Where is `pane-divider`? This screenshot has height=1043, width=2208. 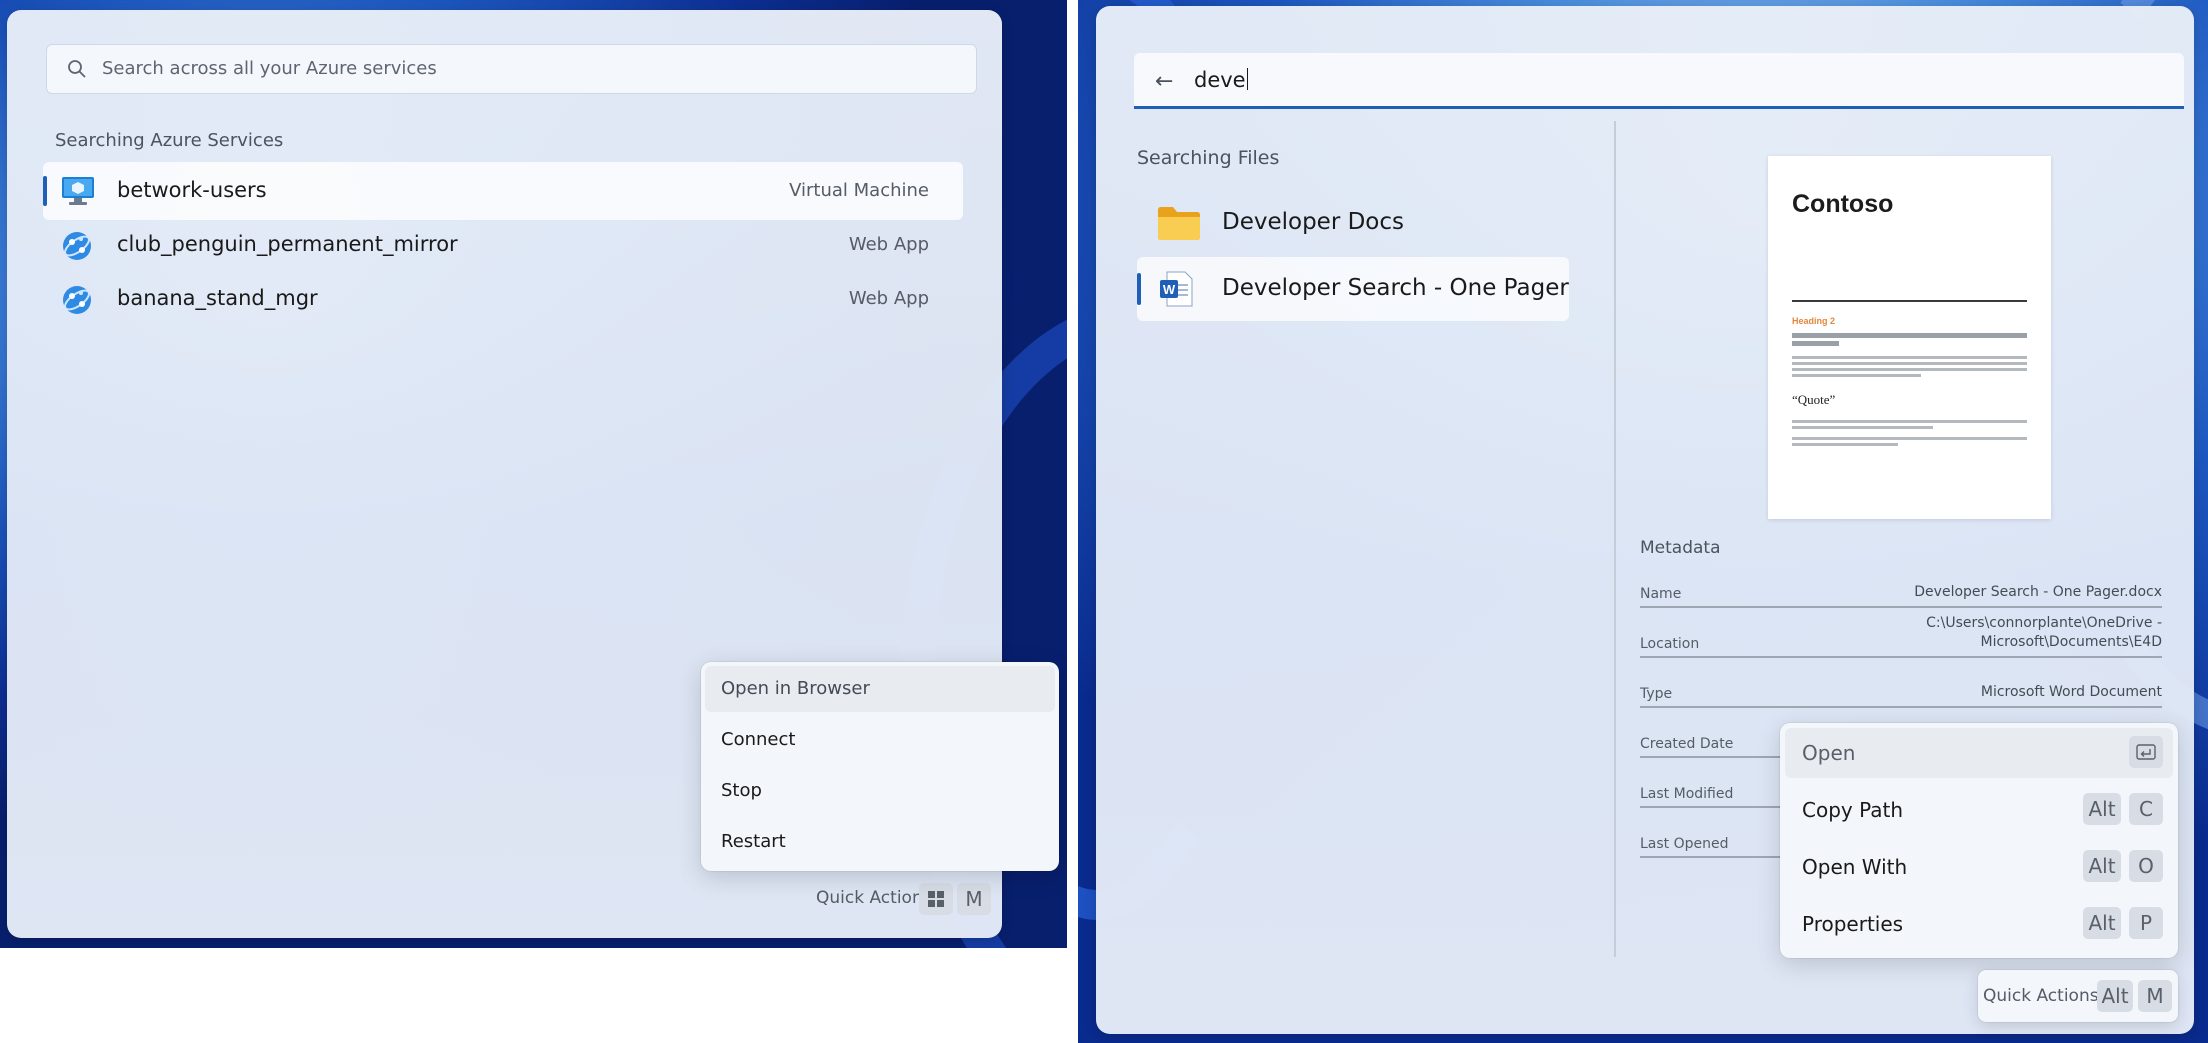
pane-divider is located at coordinates (1615, 539).